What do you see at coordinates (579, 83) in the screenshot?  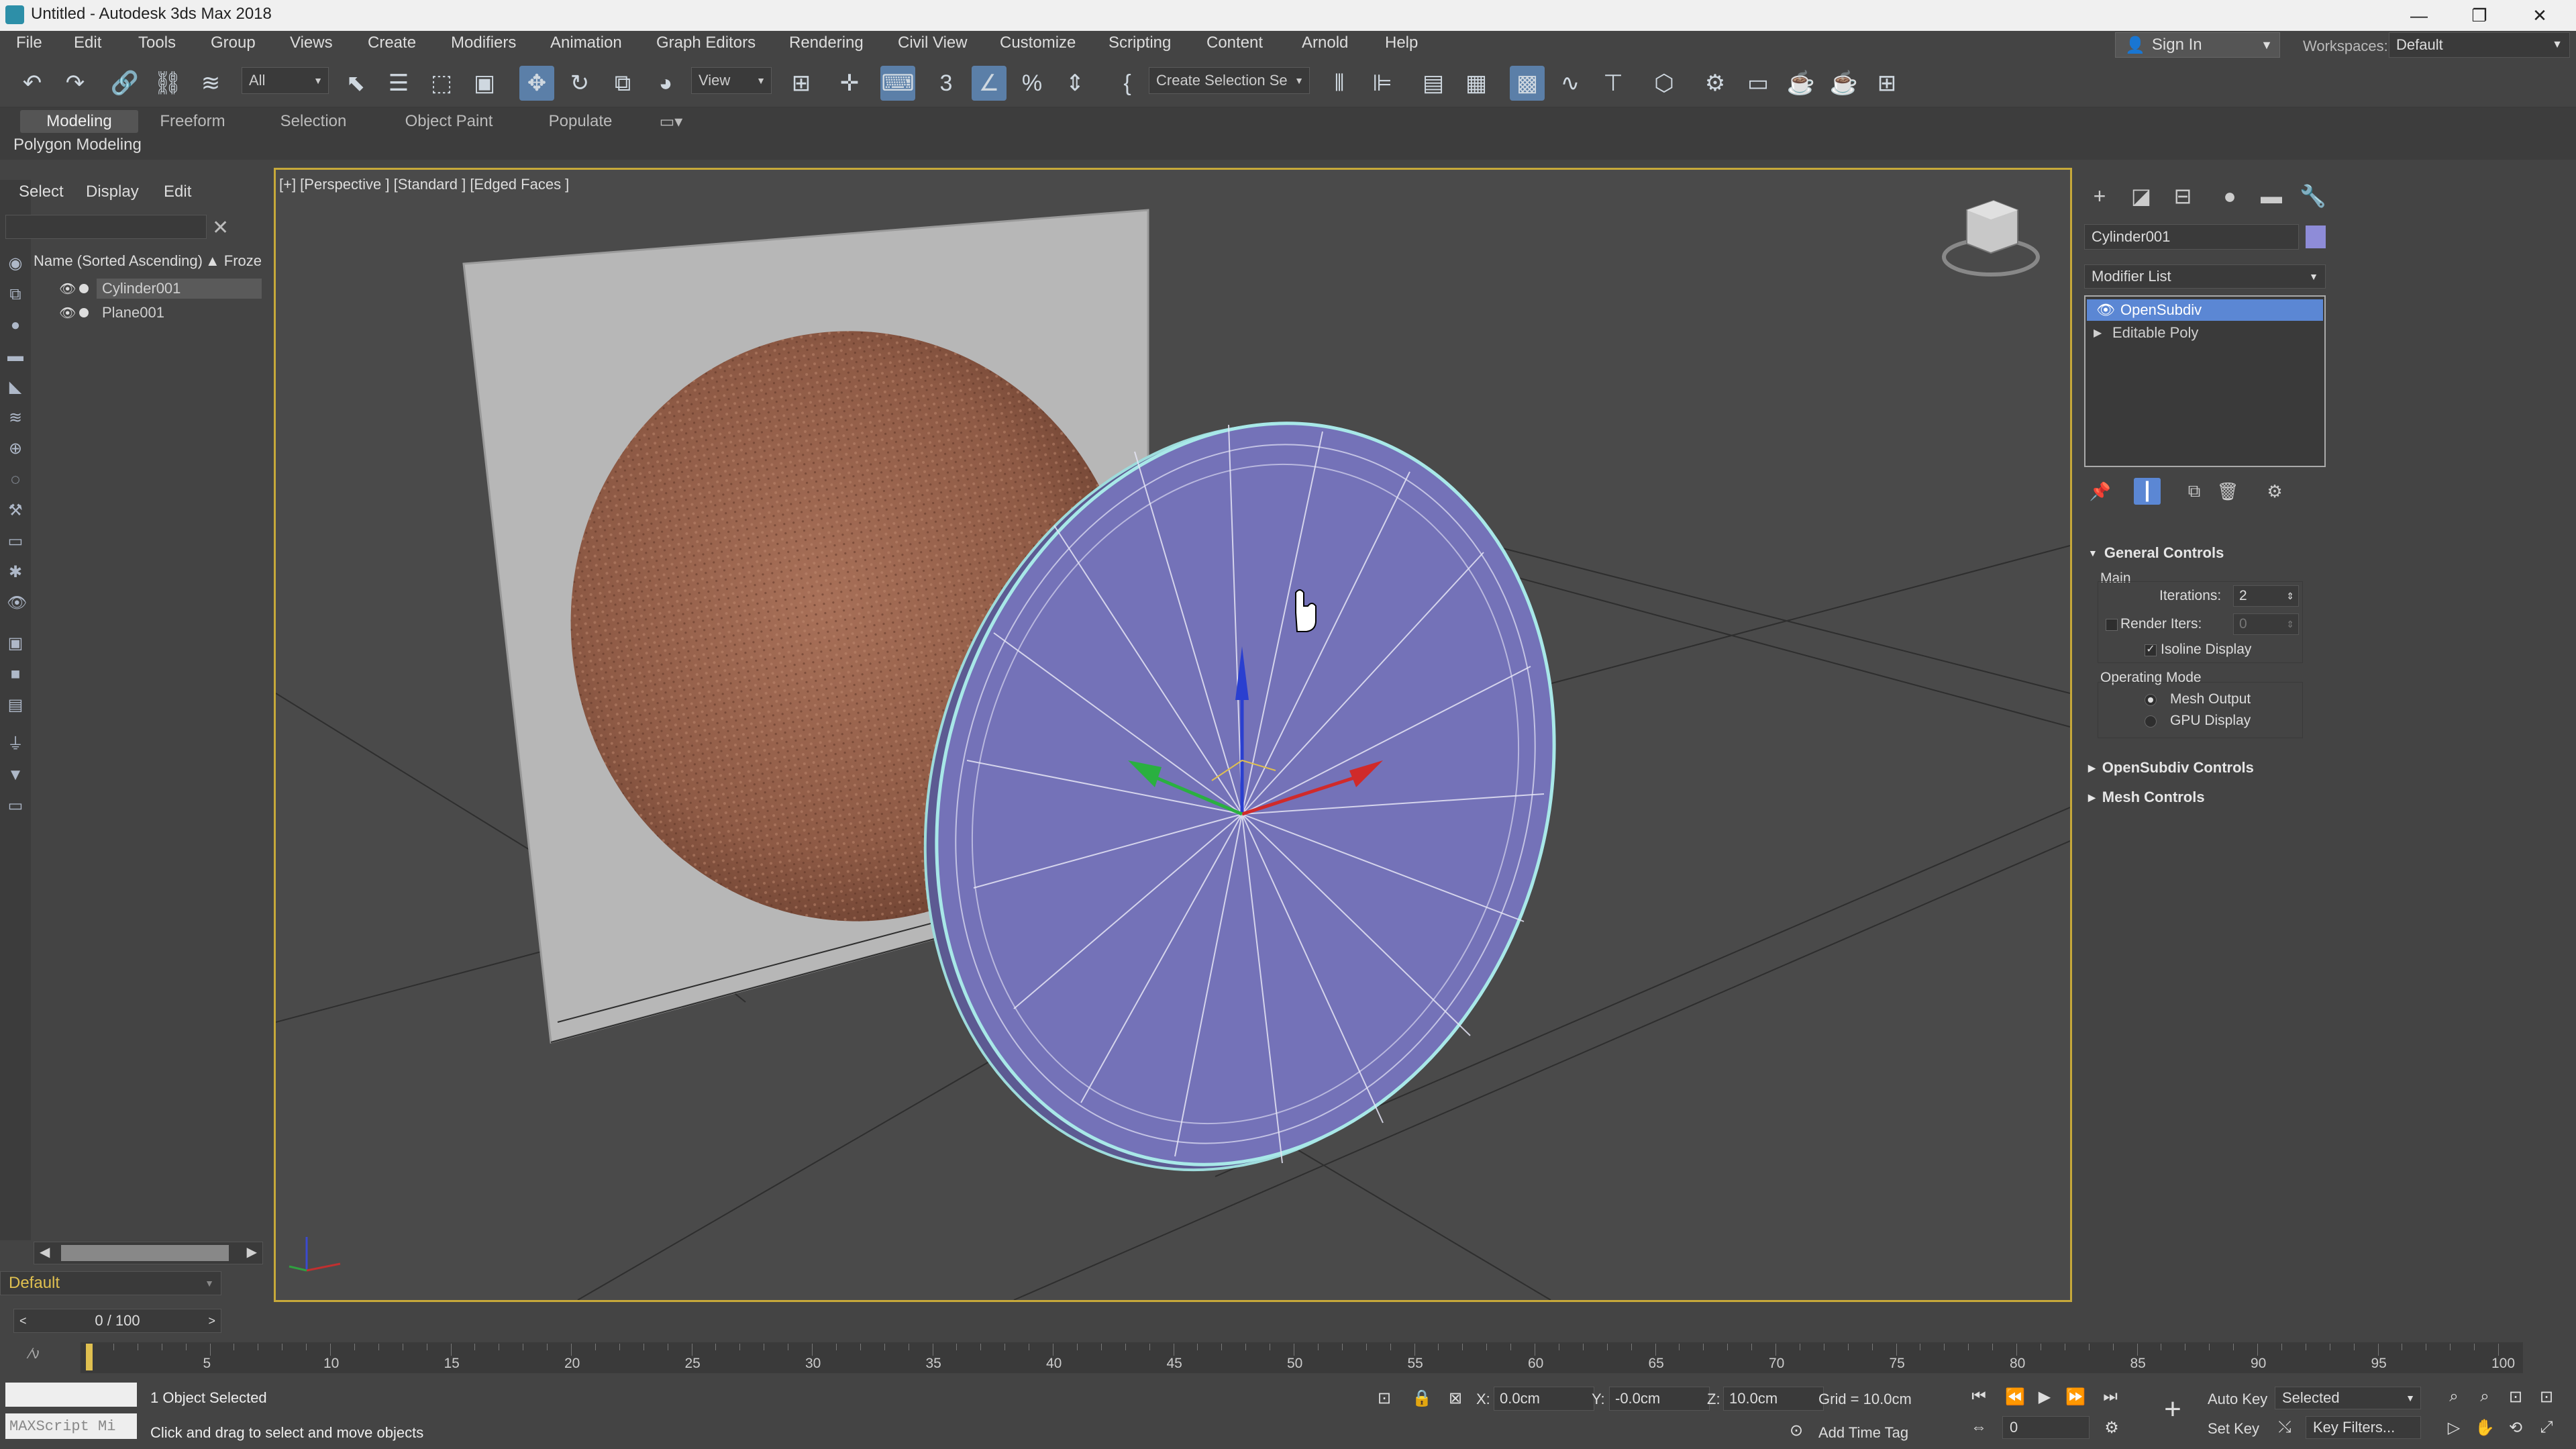 I see `select-and-rotate-icon: ↻` at bounding box center [579, 83].